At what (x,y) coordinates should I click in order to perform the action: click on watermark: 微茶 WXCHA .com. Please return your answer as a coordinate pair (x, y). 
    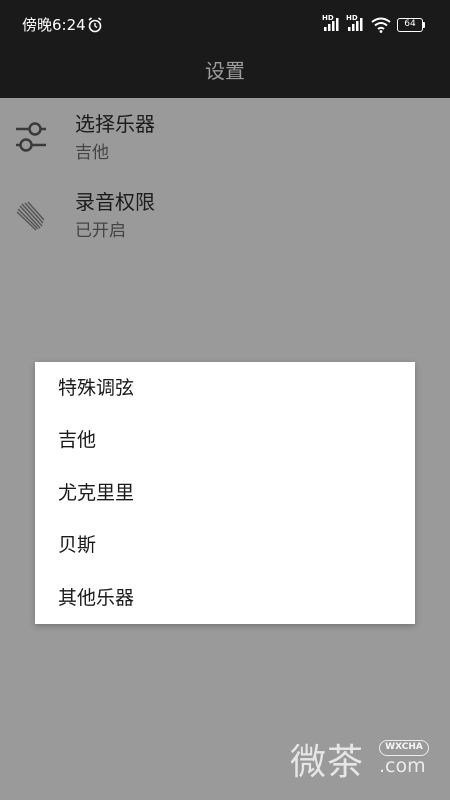
    Looking at the image, I should click on (365, 758).